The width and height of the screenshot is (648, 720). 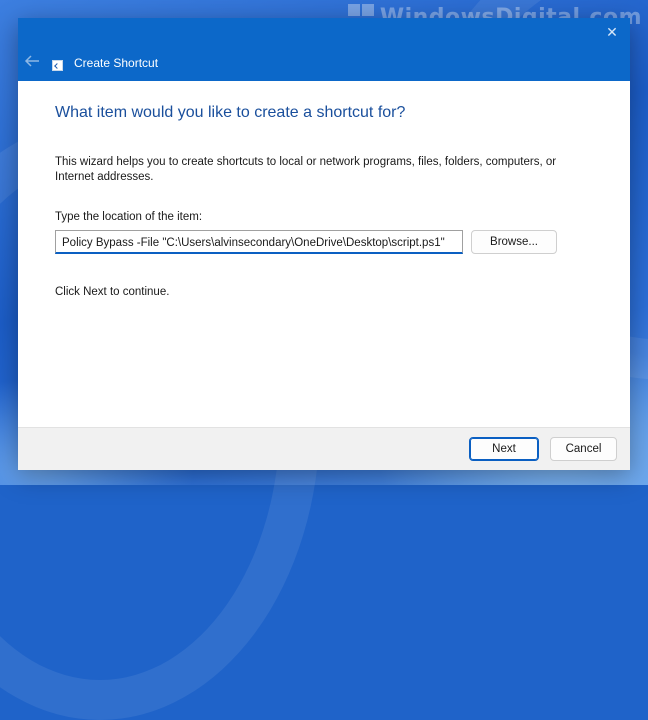 What do you see at coordinates (259, 242) in the screenshot?
I see `location-input` at bounding box center [259, 242].